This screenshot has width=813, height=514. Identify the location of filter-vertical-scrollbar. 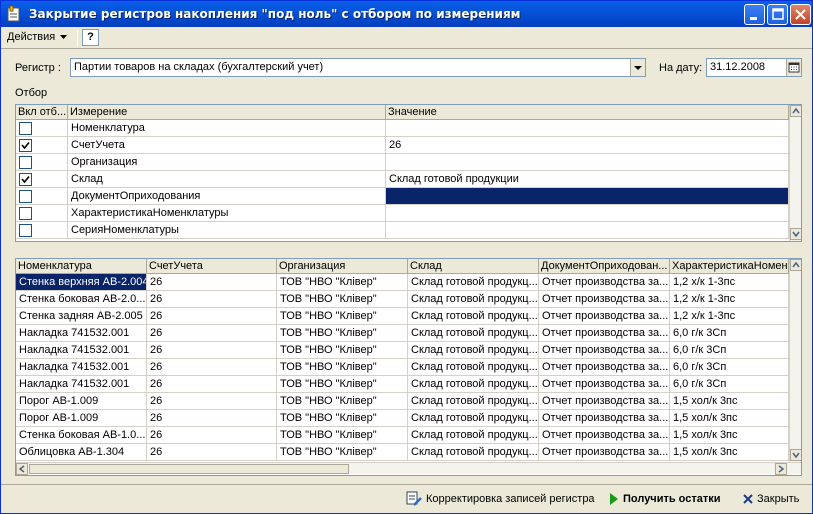
(795, 173).